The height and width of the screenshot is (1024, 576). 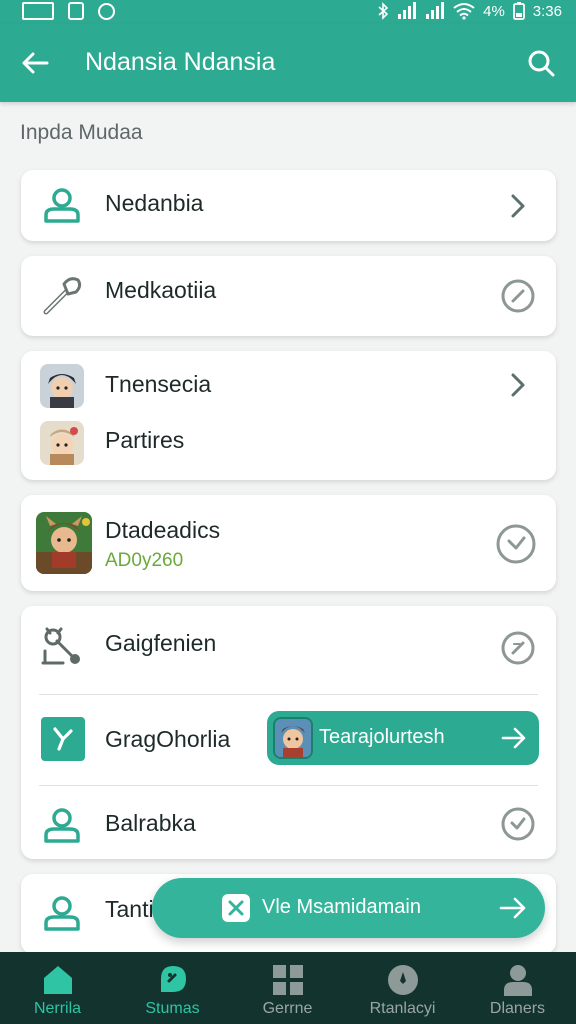 I want to click on search-button, so click(x=541, y=63).